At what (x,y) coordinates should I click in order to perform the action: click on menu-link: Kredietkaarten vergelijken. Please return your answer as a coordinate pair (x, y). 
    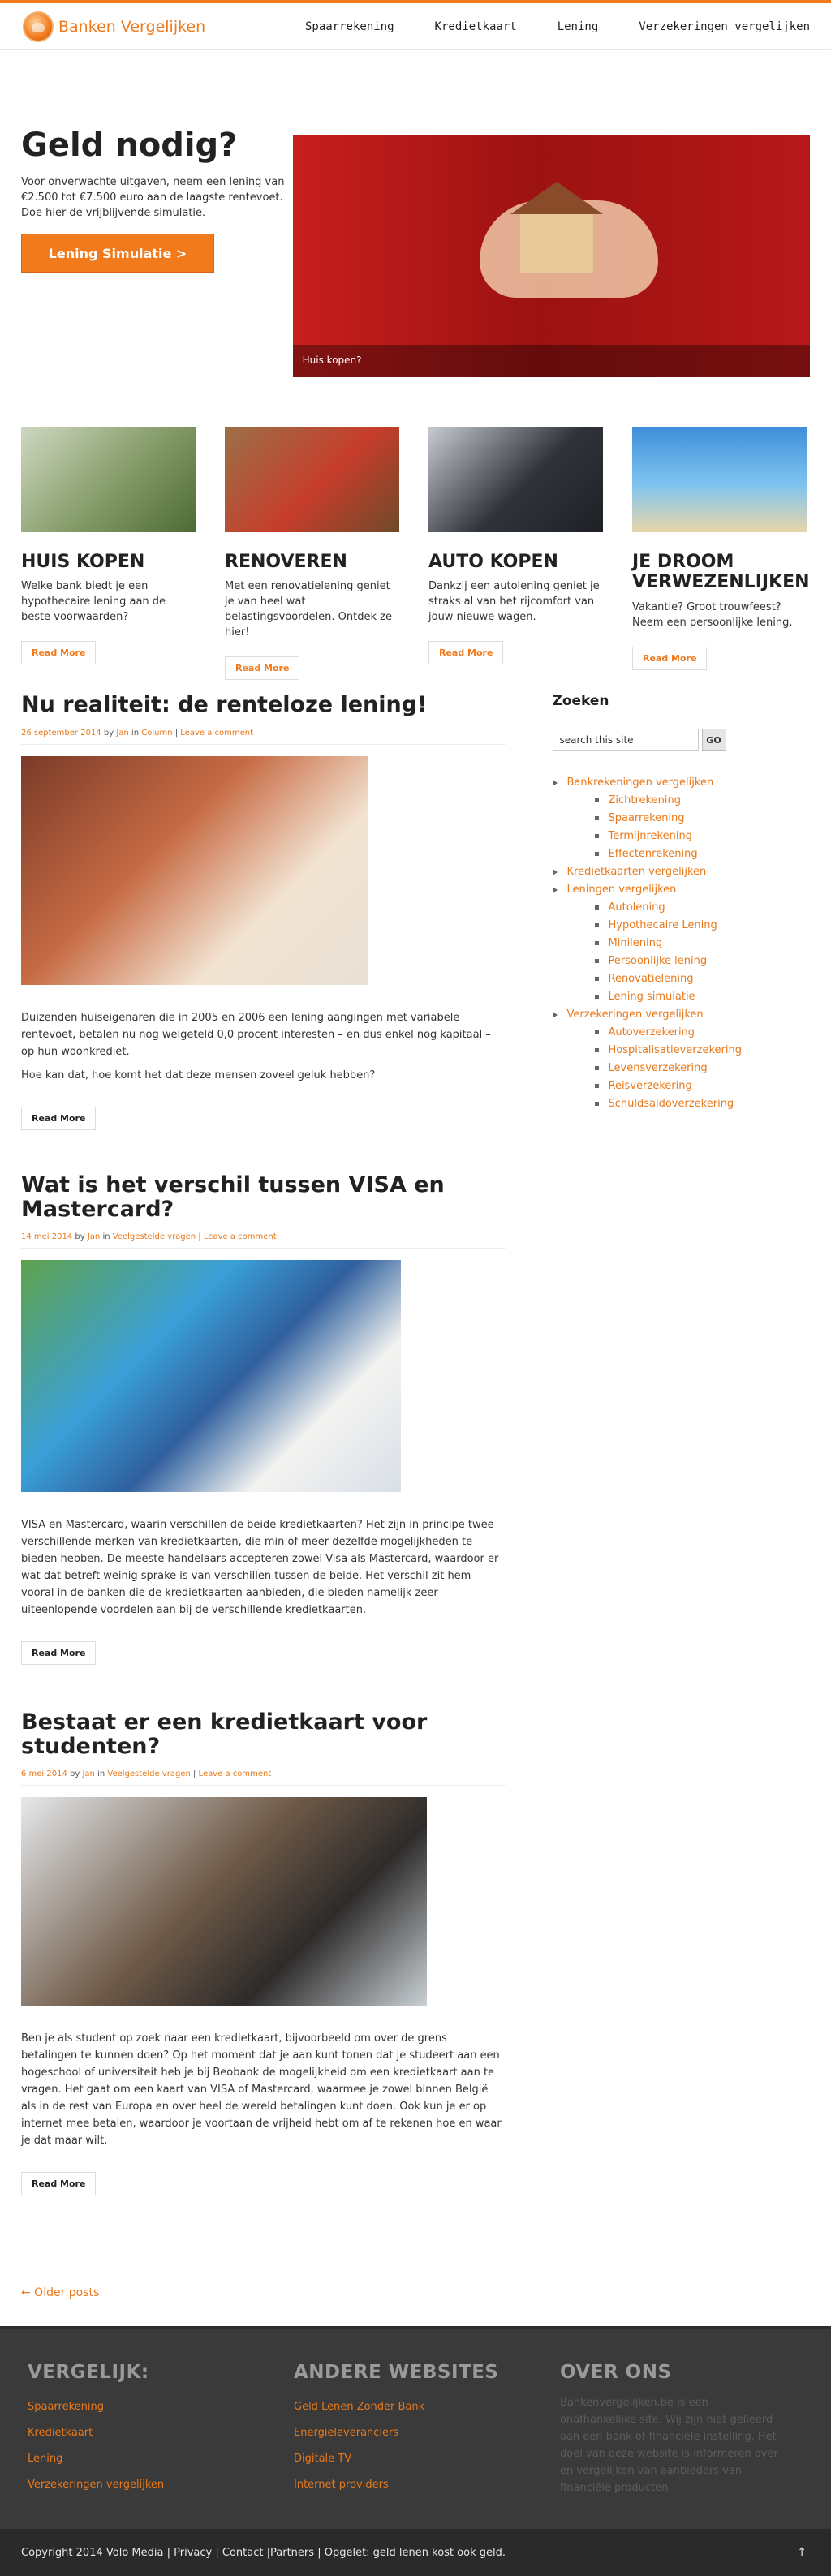
    Looking at the image, I should click on (637, 872).